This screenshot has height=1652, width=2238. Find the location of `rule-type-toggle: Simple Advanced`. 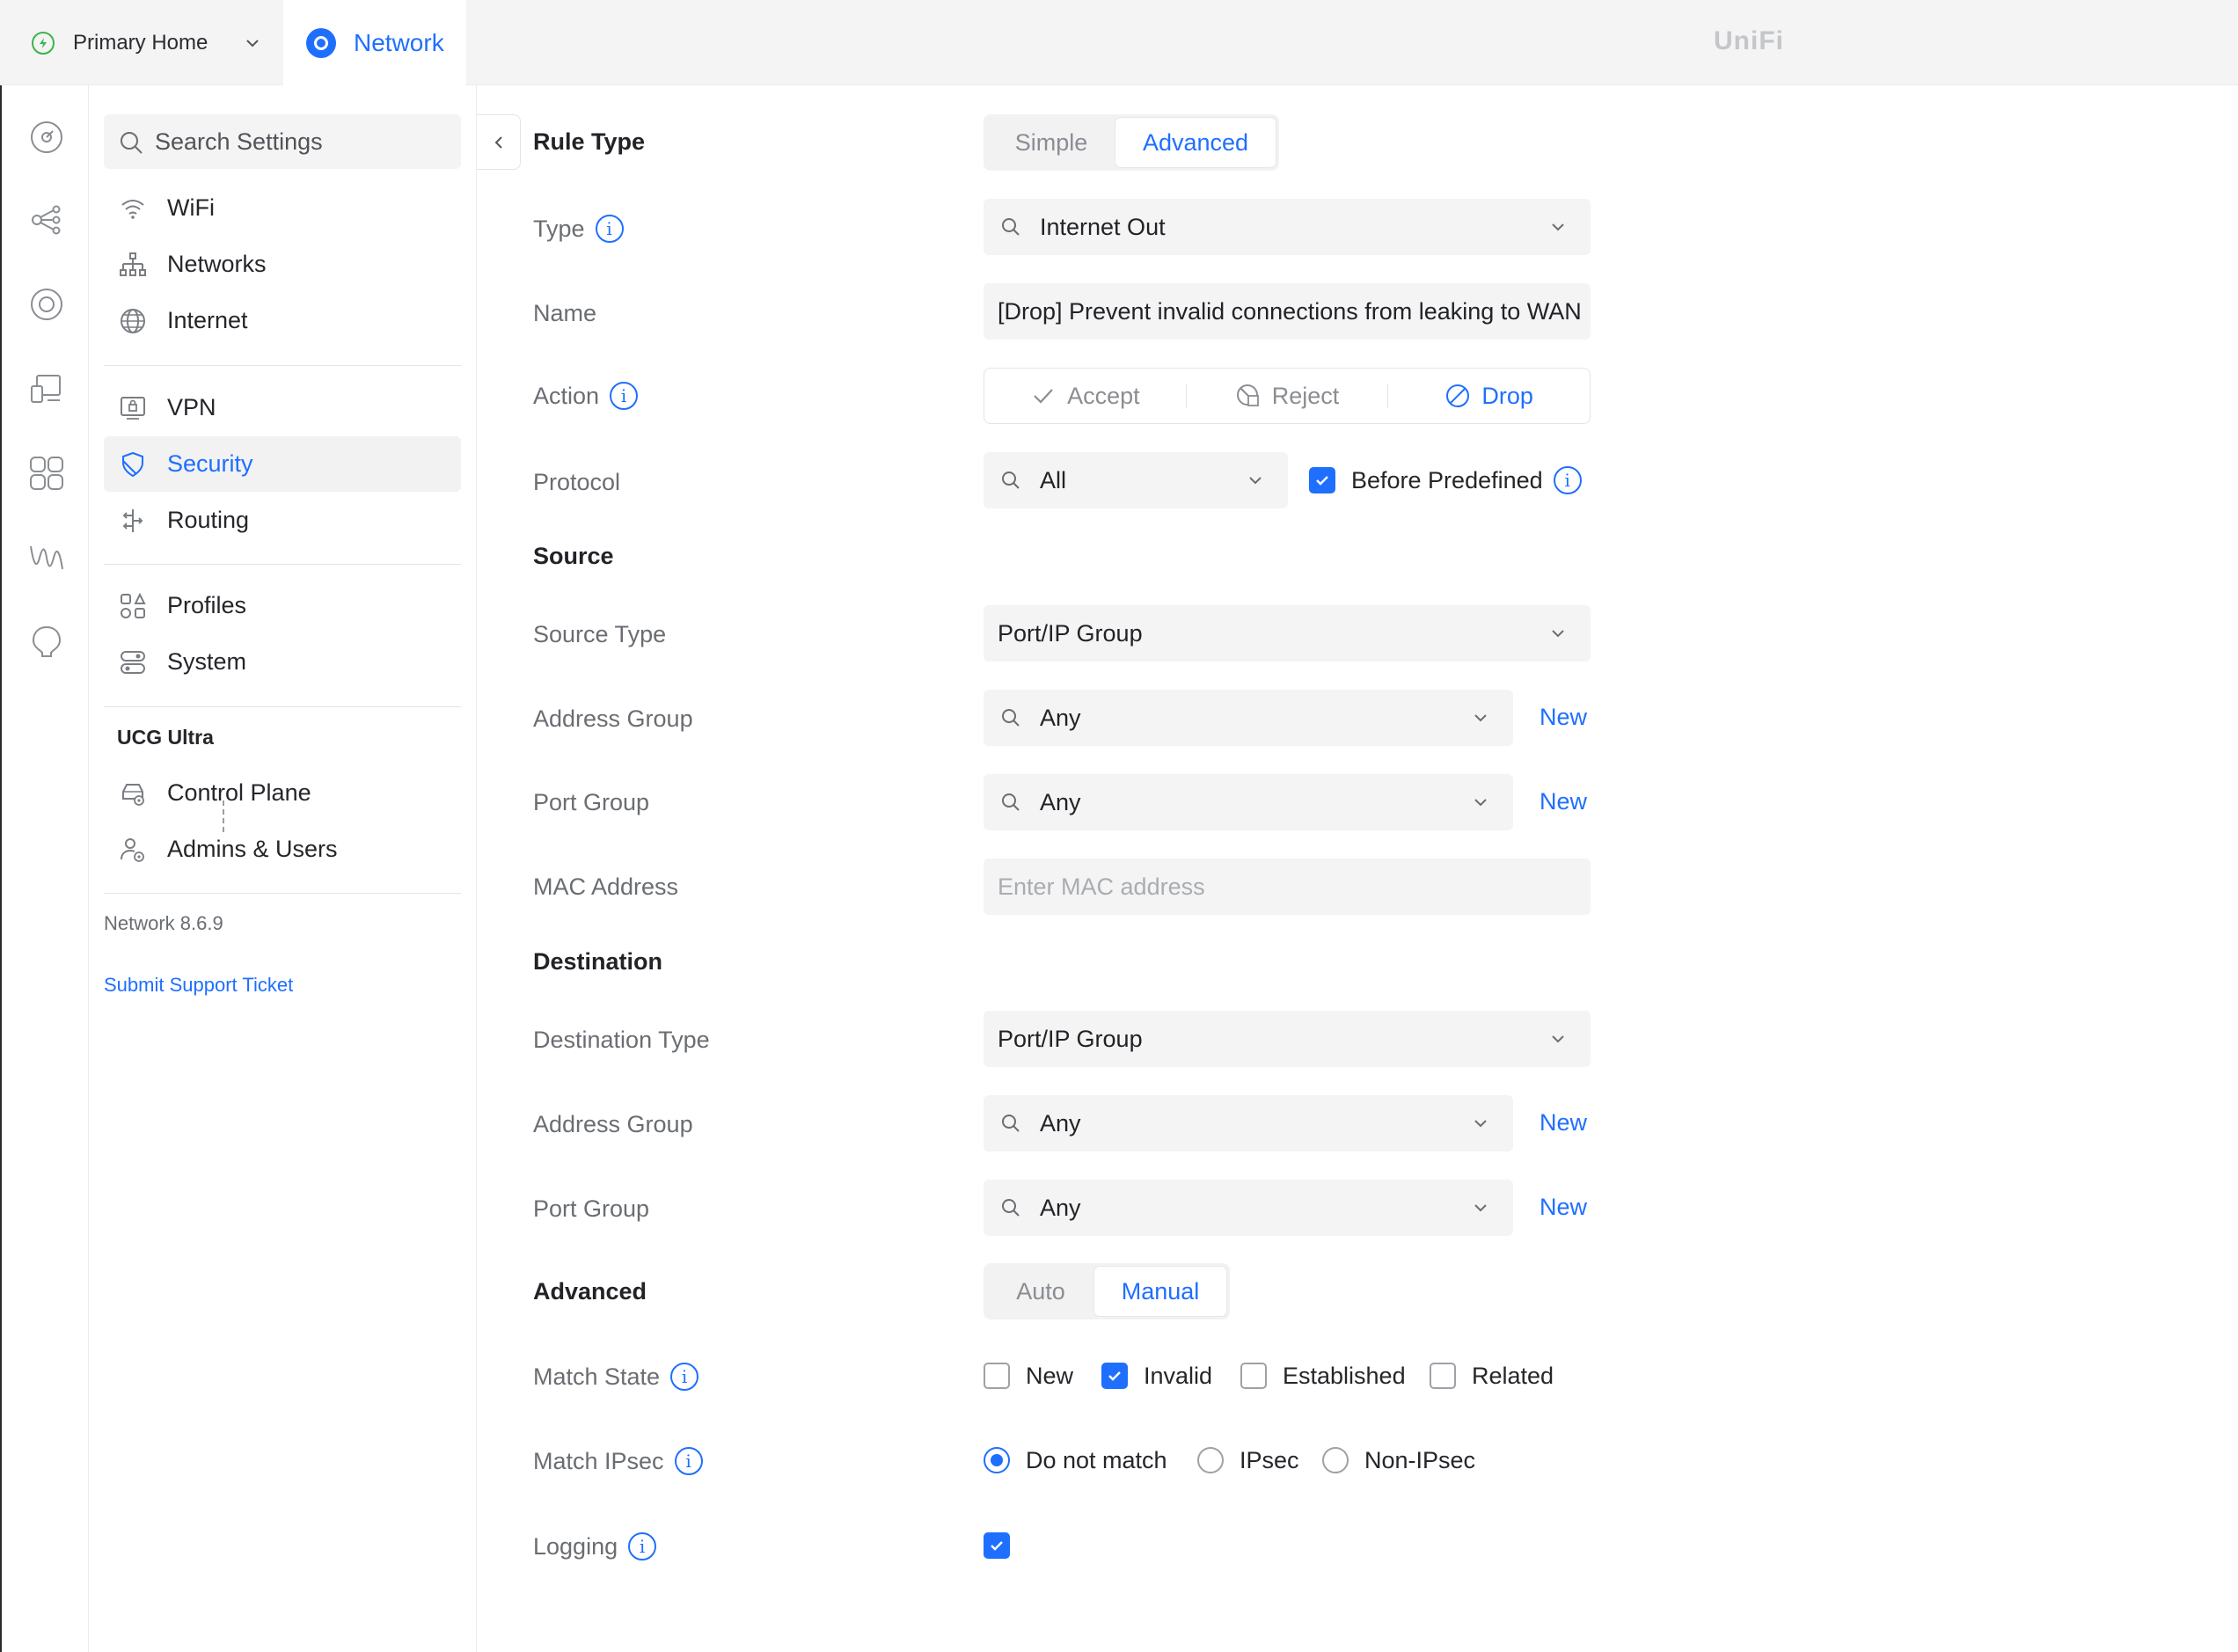

rule-type-toggle: Simple Advanced is located at coordinates (1132, 142).